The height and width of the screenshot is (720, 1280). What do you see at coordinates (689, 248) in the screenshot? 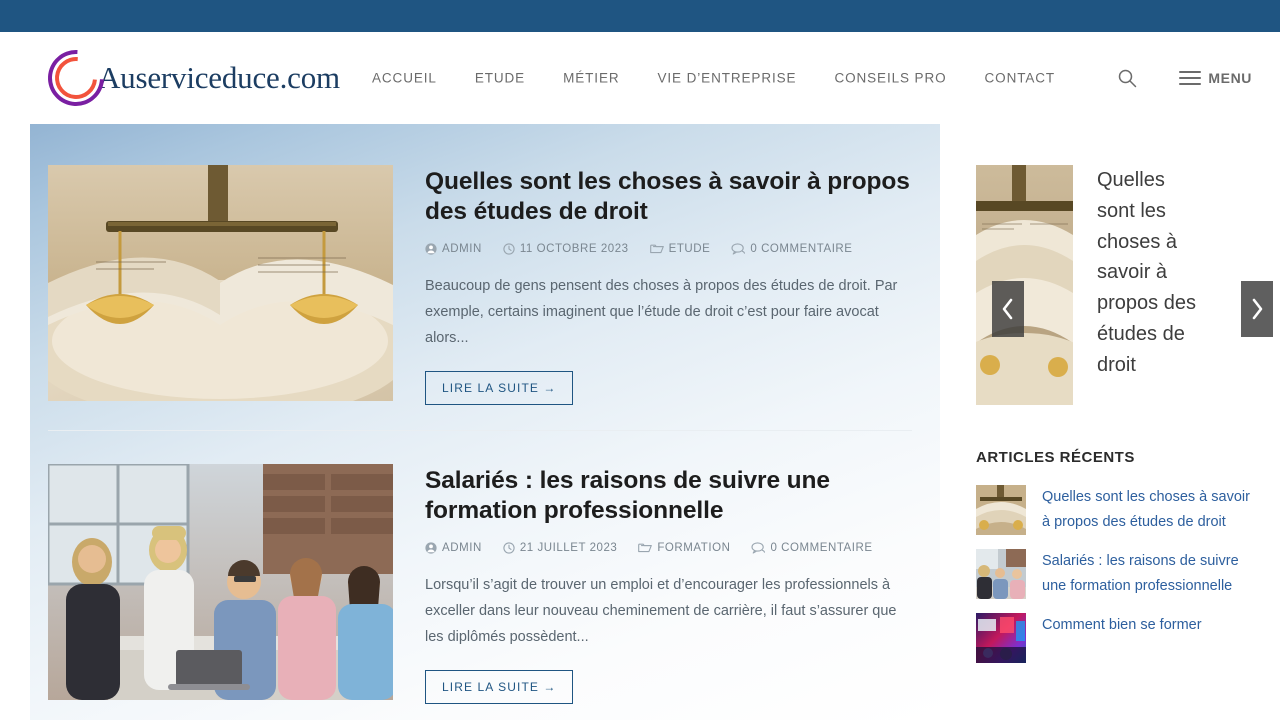
I see `meta-category-label: ETUDE` at bounding box center [689, 248].